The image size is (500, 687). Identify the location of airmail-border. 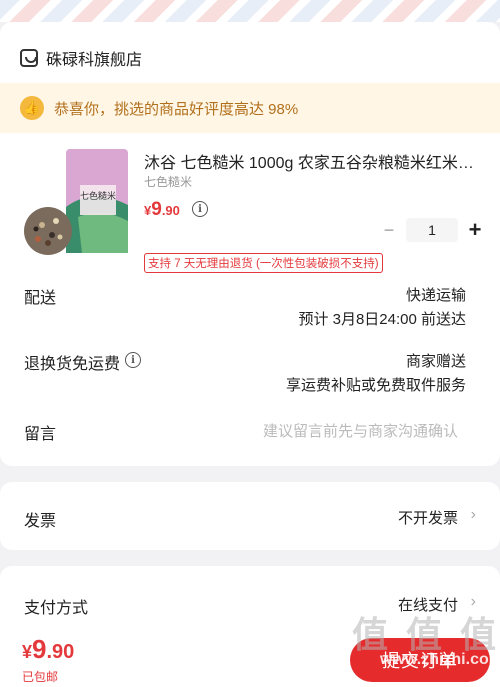
(250, 11).